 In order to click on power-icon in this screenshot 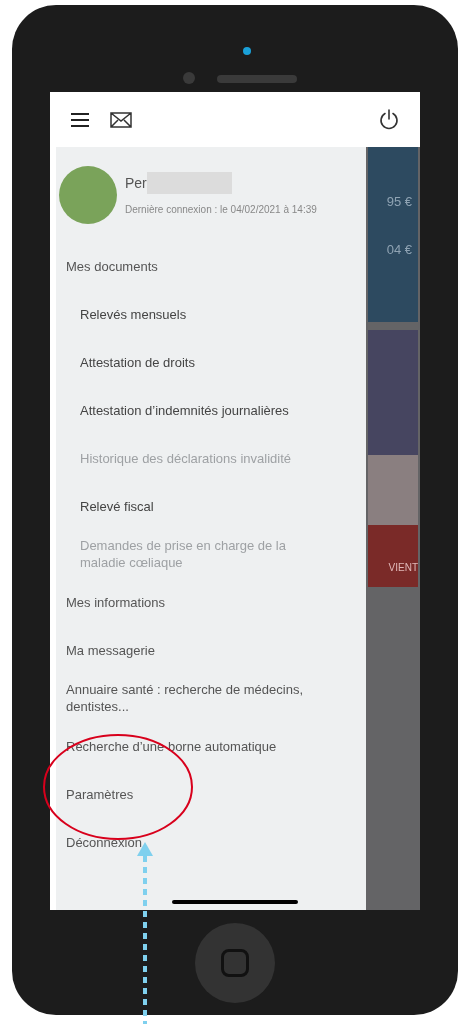, I will do `click(389, 119)`.